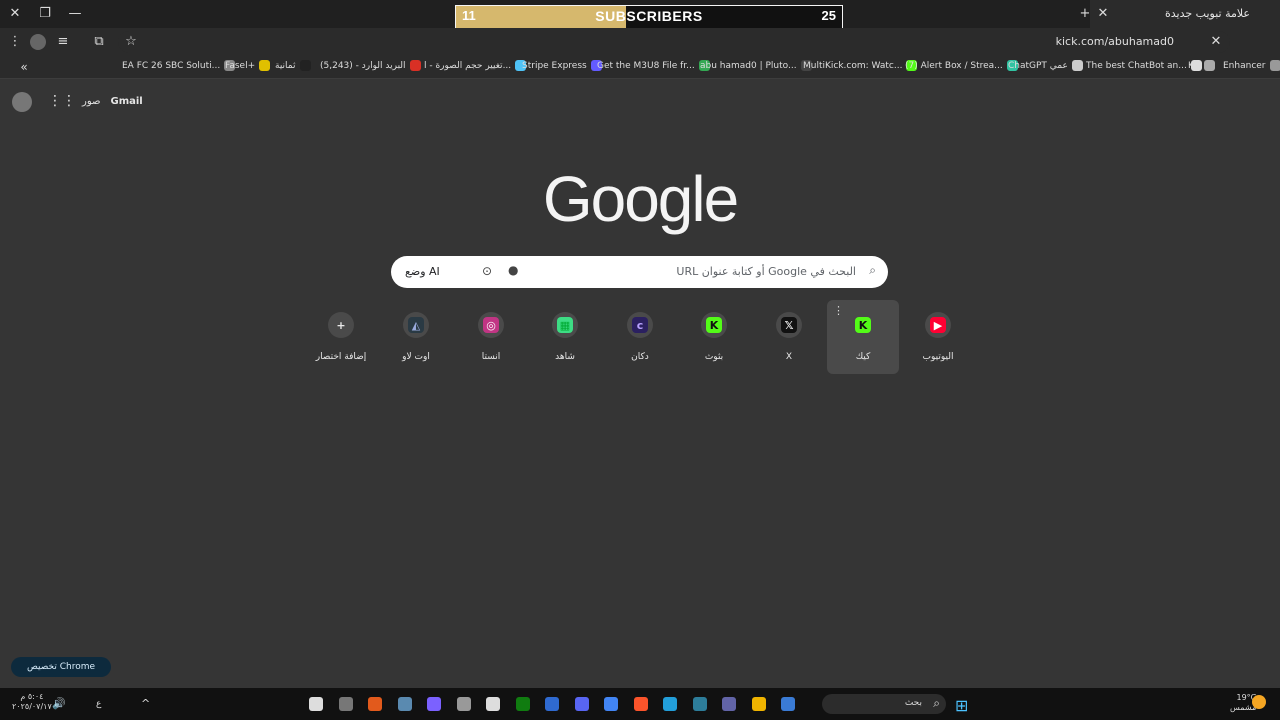 This screenshot has height=720, width=1280. I want to click on media-icon: ≡, so click(63, 42).